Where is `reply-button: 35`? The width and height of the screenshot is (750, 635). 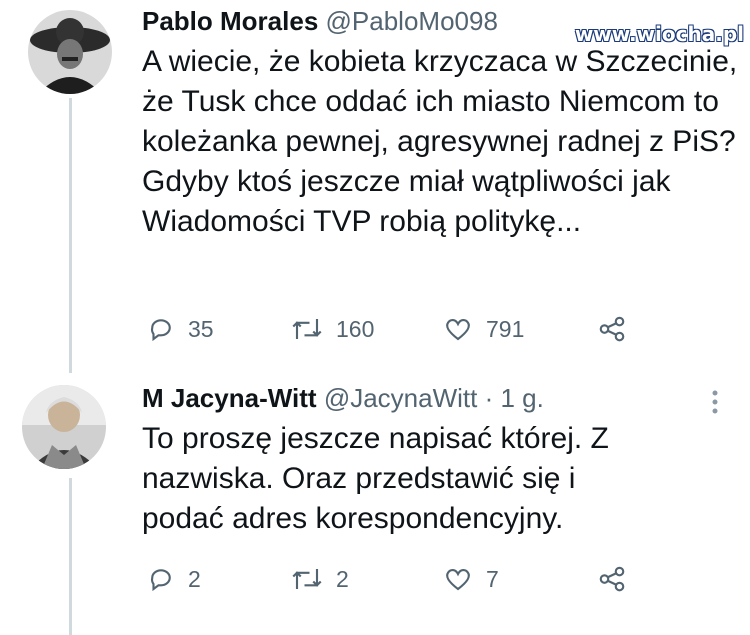 reply-button: 35 is located at coordinates (180, 329).